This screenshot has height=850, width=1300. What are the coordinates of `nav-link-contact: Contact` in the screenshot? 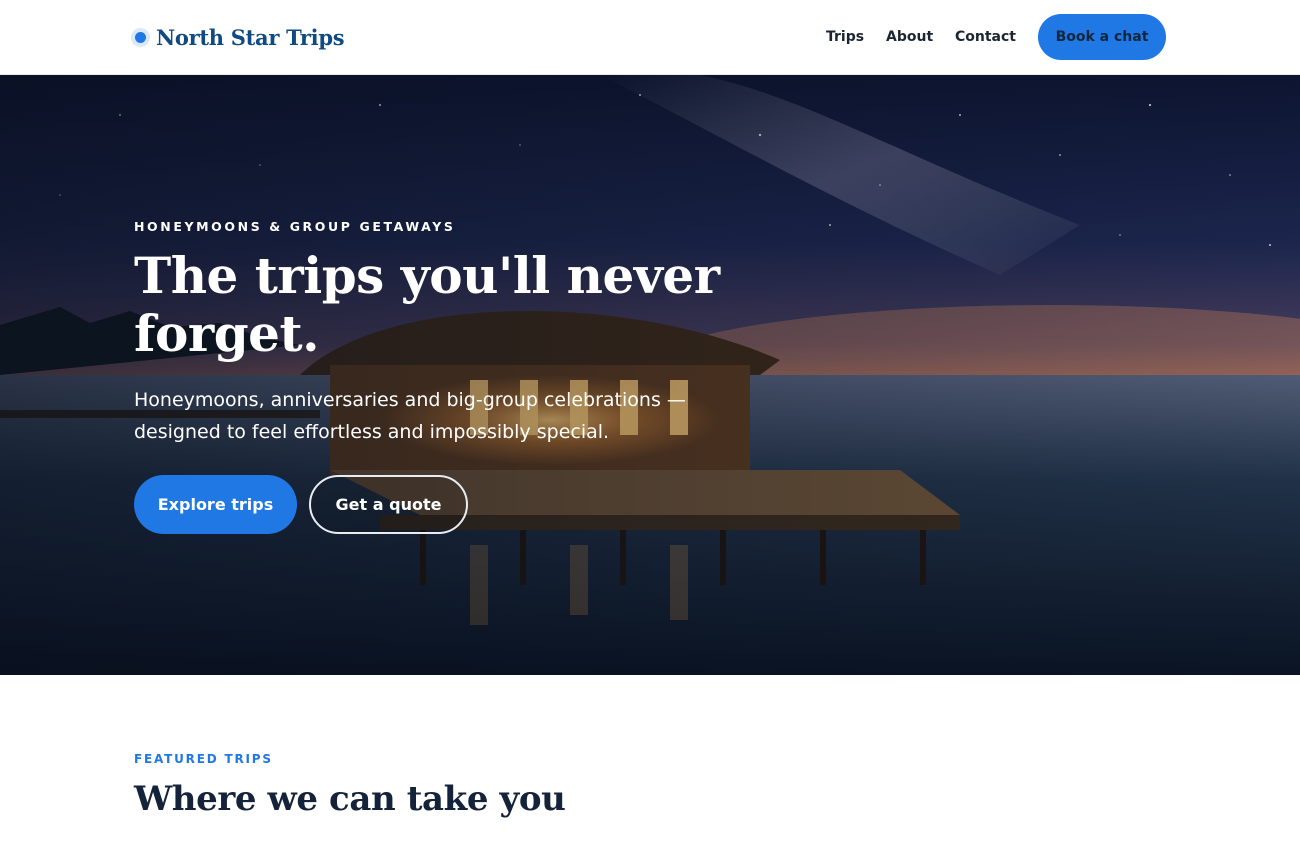 It's located at (985, 37).